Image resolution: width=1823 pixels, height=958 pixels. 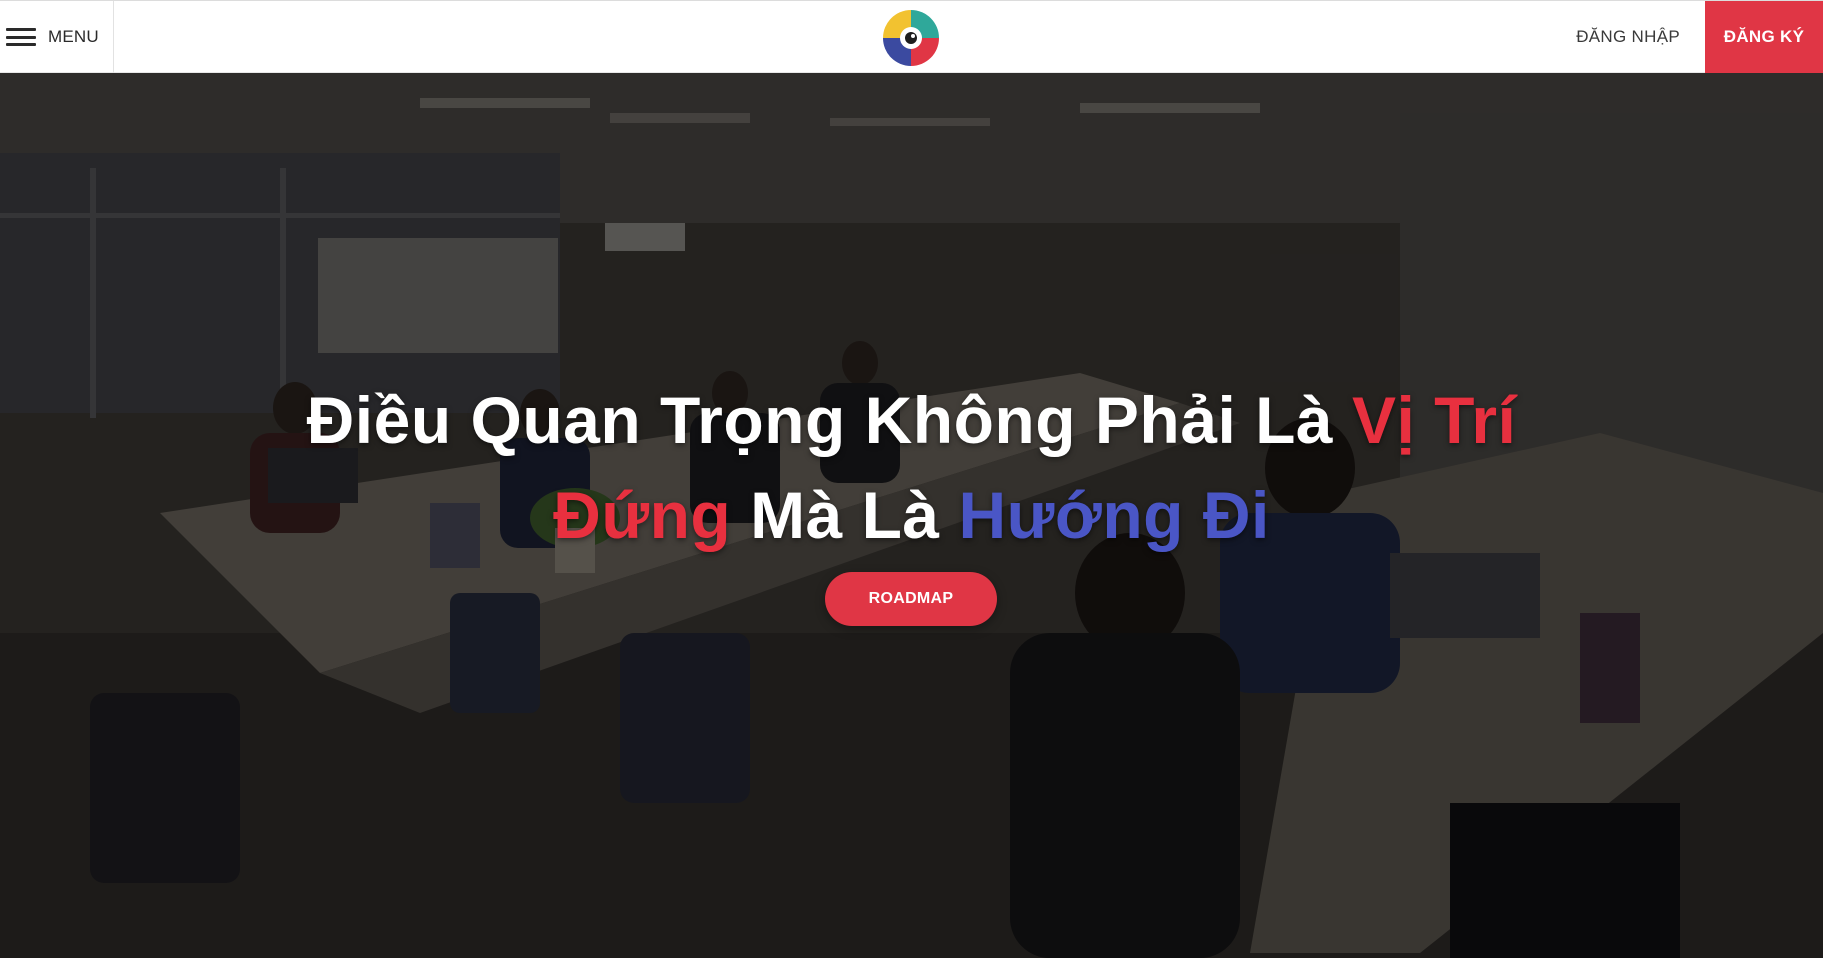 What do you see at coordinates (829, 420) in the screenshot?
I see `headline-line1-white: Điều Quan Trọng Không Phải Là` at bounding box center [829, 420].